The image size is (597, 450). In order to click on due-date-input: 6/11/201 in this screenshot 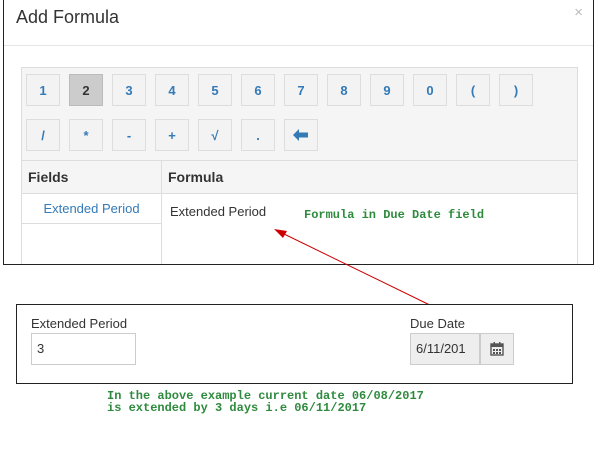, I will do `click(445, 349)`.